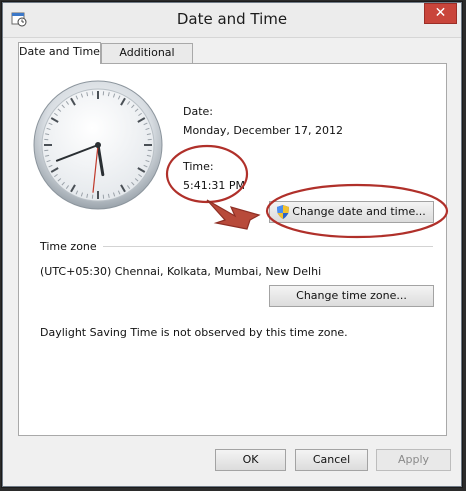 The image size is (466, 491). I want to click on tab-date-and-time: Date and Time, so click(59, 53).